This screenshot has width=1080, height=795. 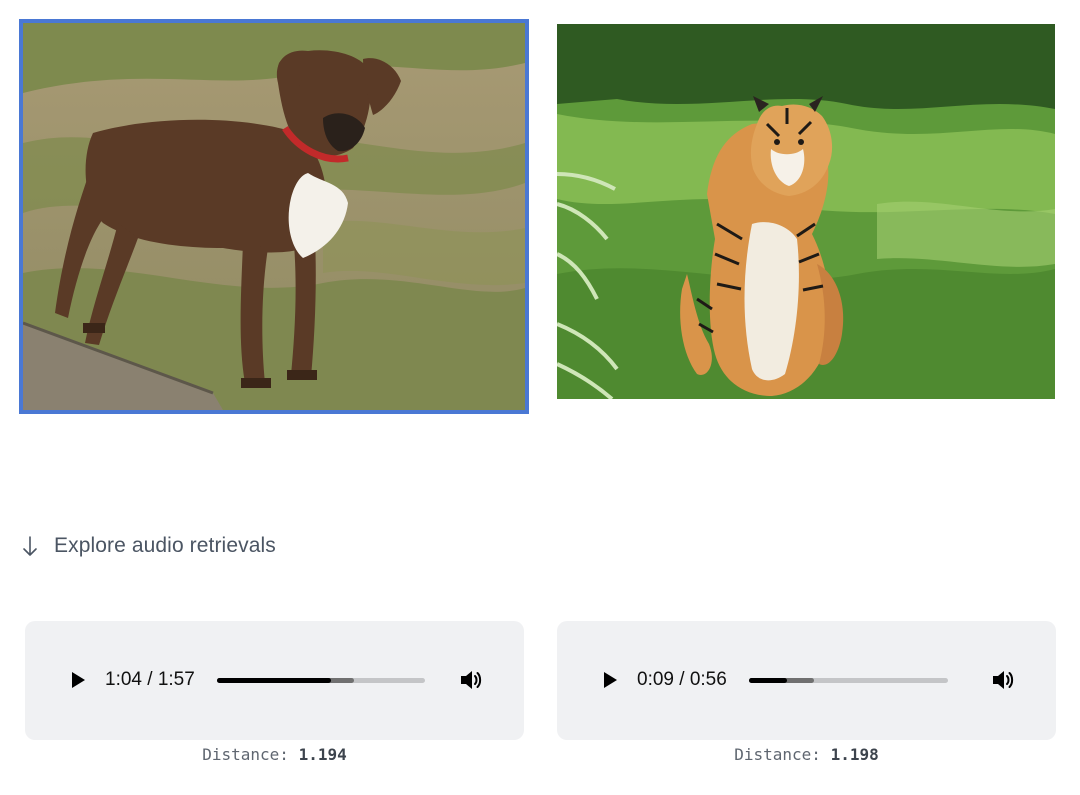 I want to click on distance-value: 1.194, so click(x=322, y=754).